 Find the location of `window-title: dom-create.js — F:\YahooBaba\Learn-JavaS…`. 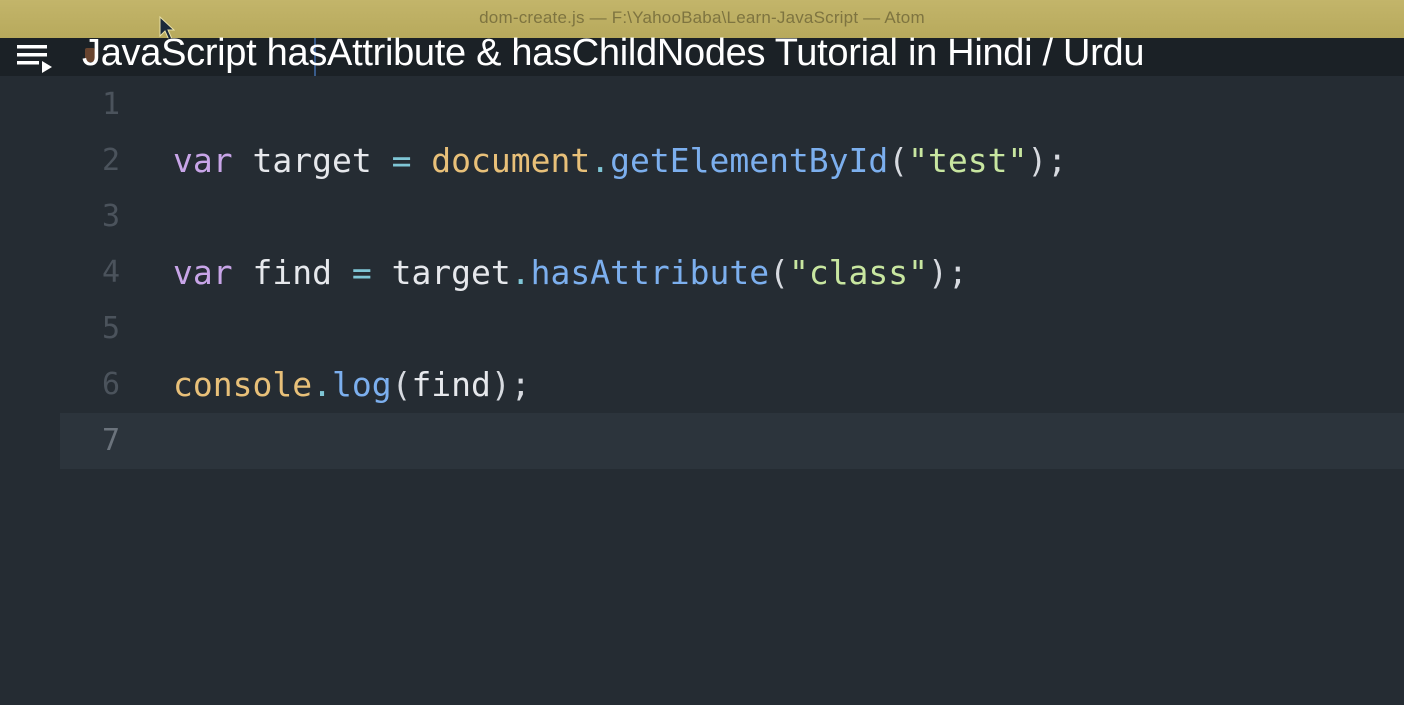

window-title: dom-create.js — F:\YahooBaba\Learn-JavaS… is located at coordinates (702, 17).